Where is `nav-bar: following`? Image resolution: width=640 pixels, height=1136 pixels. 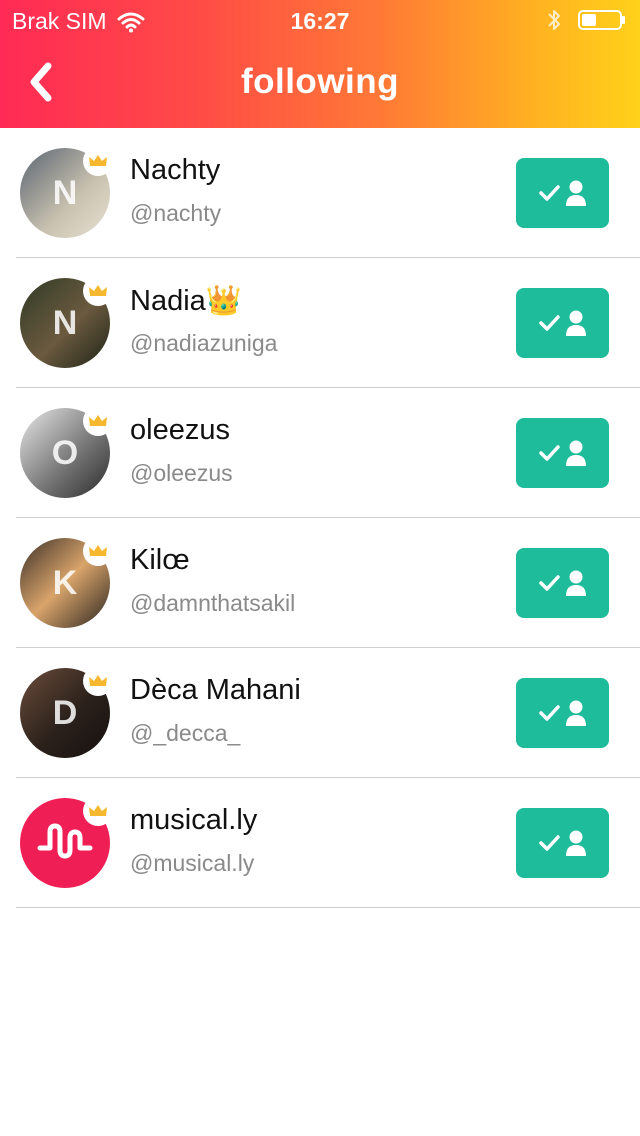 nav-bar: following is located at coordinates (320, 84).